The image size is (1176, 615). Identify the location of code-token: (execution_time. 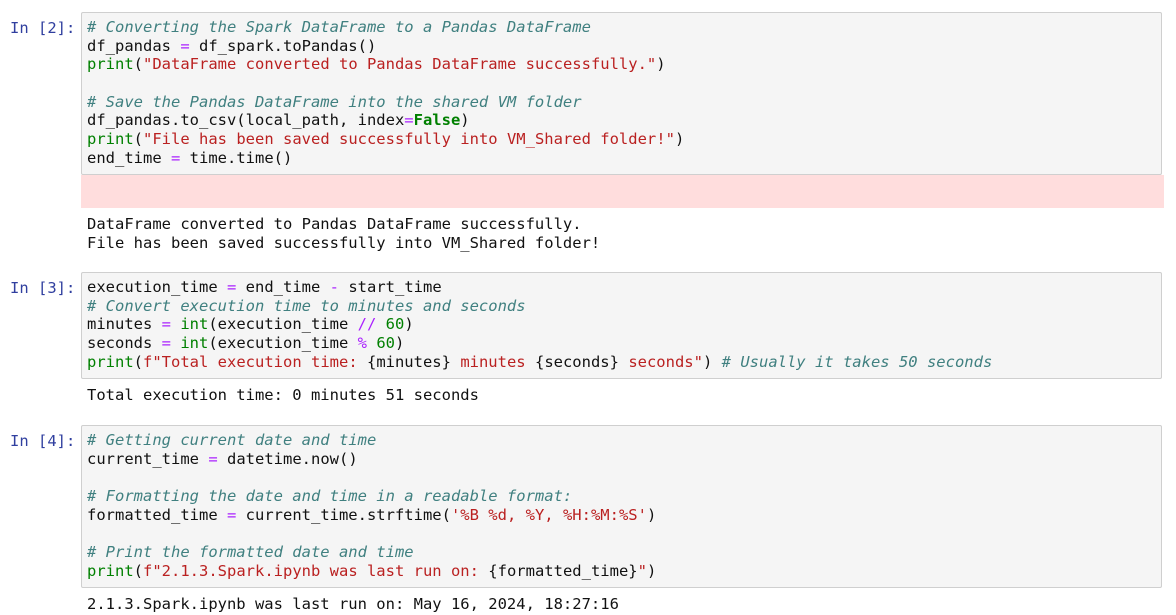
(283, 343).